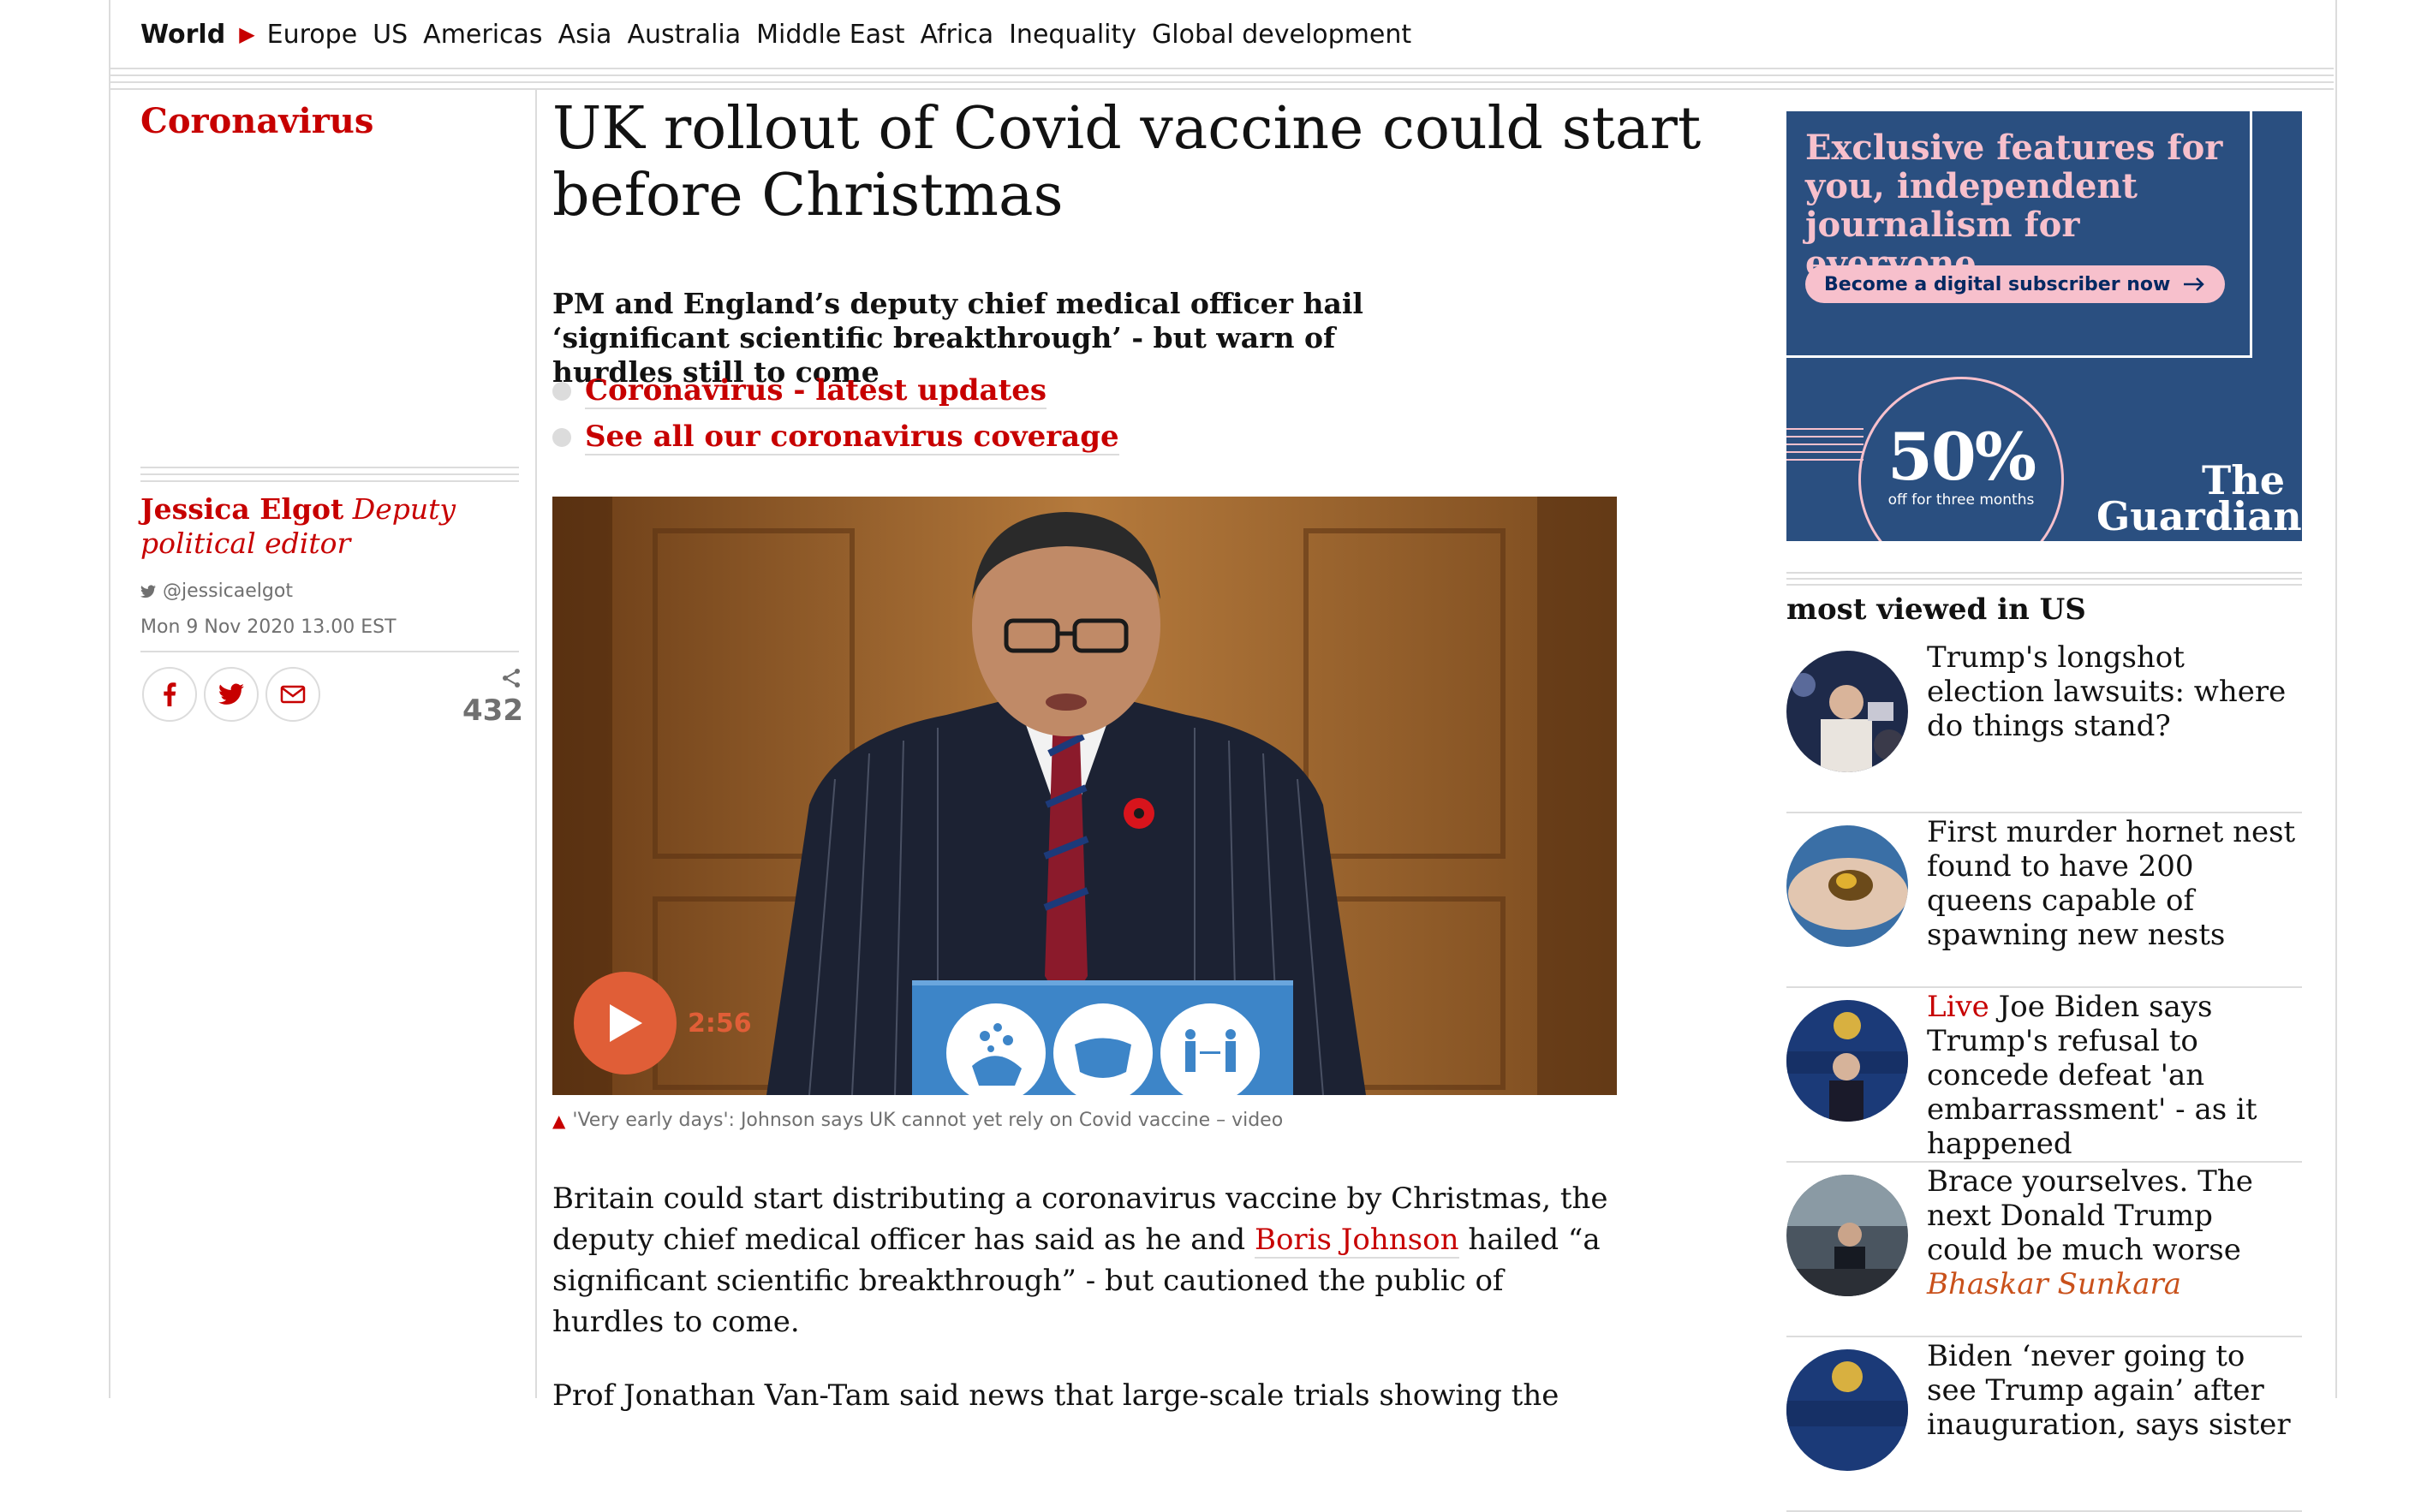 The height and width of the screenshot is (1512, 2433). I want to click on share-facebook-button, so click(170, 694).